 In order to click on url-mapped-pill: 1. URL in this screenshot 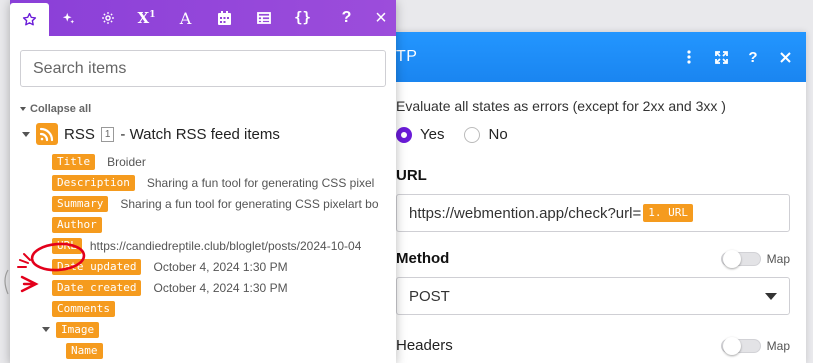, I will do `click(668, 213)`.